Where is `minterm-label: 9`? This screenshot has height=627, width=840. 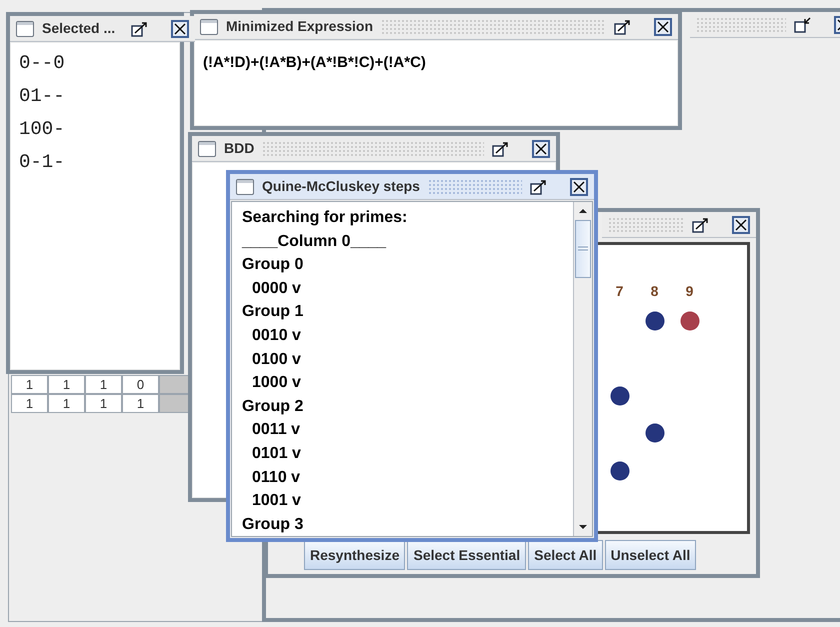 minterm-label: 9 is located at coordinates (689, 291).